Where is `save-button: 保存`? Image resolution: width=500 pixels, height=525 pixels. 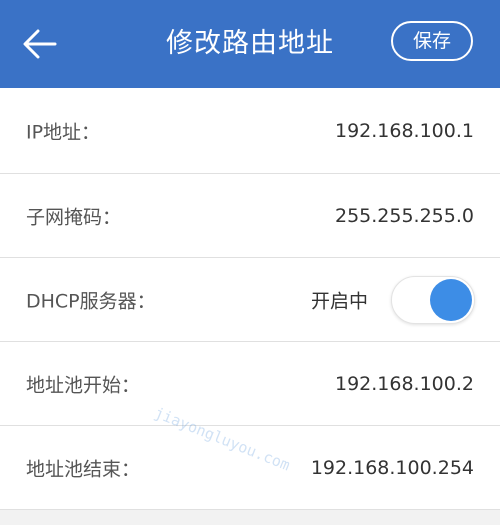 save-button: 保存 is located at coordinates (432, 41).